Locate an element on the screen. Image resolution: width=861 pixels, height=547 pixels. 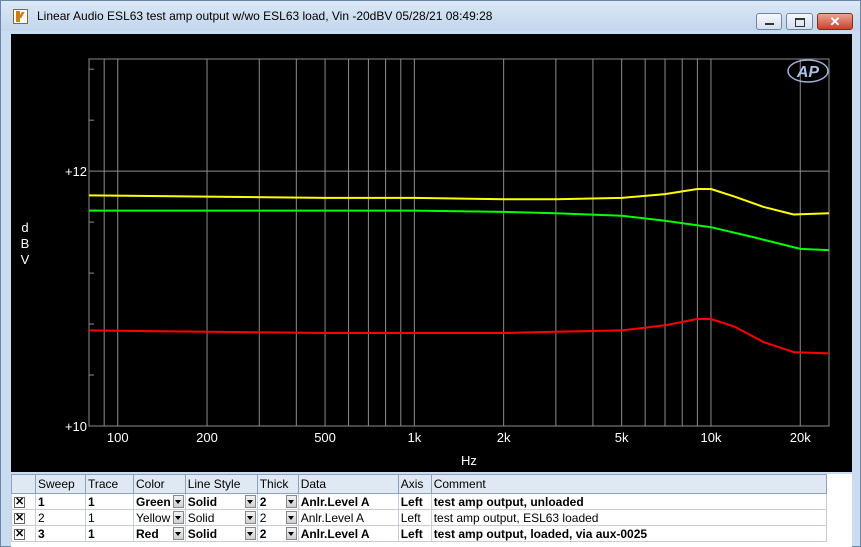
x-tick-label: 2k is located at coordinates (504, 437).